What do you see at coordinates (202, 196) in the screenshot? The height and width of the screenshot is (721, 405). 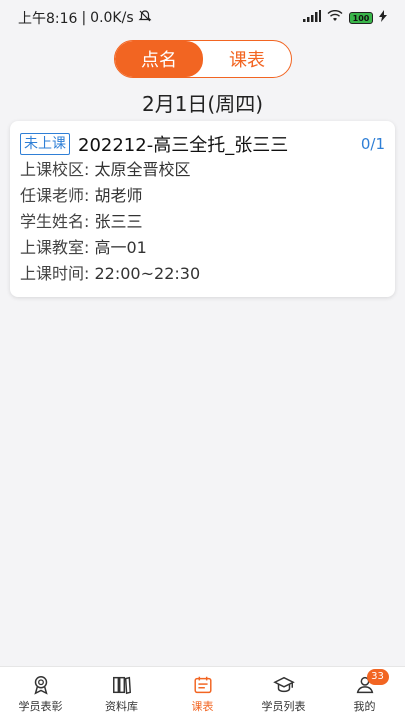 I see `info-row-teacher: 任课老师: 胡老师` at bounding box center [202, 196].